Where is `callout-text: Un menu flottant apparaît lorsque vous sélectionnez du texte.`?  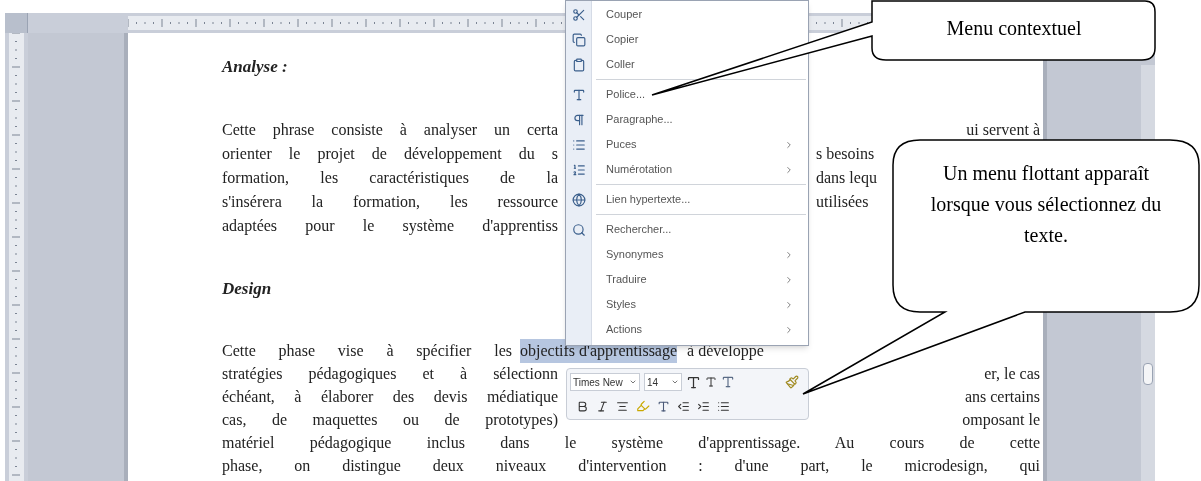 callout-text: Un menu flottant apparaît lorsque vous sélectionnez du texte. is located at coordinates (1046, 204).